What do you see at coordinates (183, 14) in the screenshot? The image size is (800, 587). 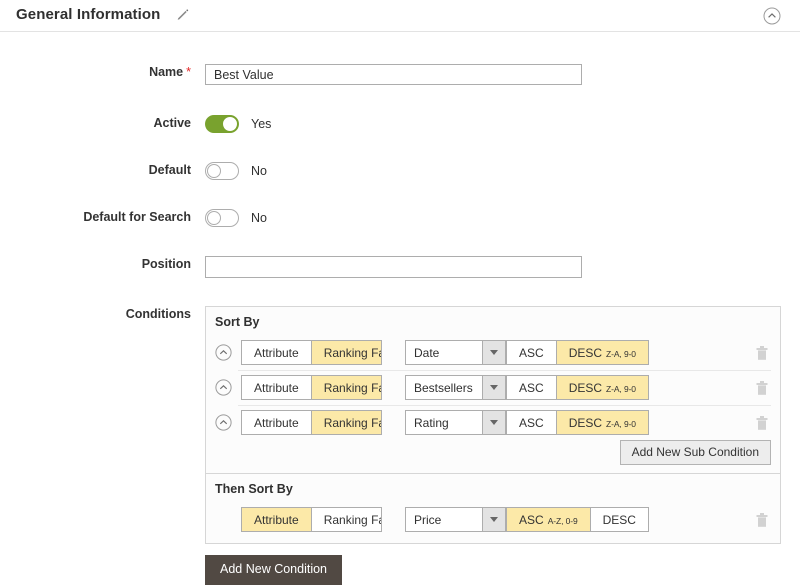 I see `pencil-icon` at bounding box center [183, 14].